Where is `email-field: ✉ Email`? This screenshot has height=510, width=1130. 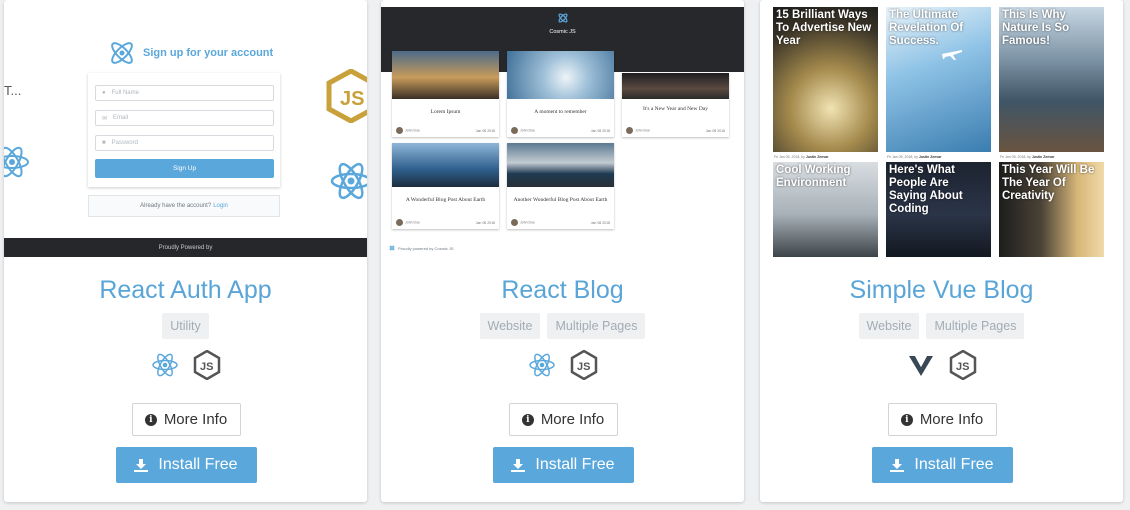 email-field: ✉ Email is located at coordinates (184, 118).